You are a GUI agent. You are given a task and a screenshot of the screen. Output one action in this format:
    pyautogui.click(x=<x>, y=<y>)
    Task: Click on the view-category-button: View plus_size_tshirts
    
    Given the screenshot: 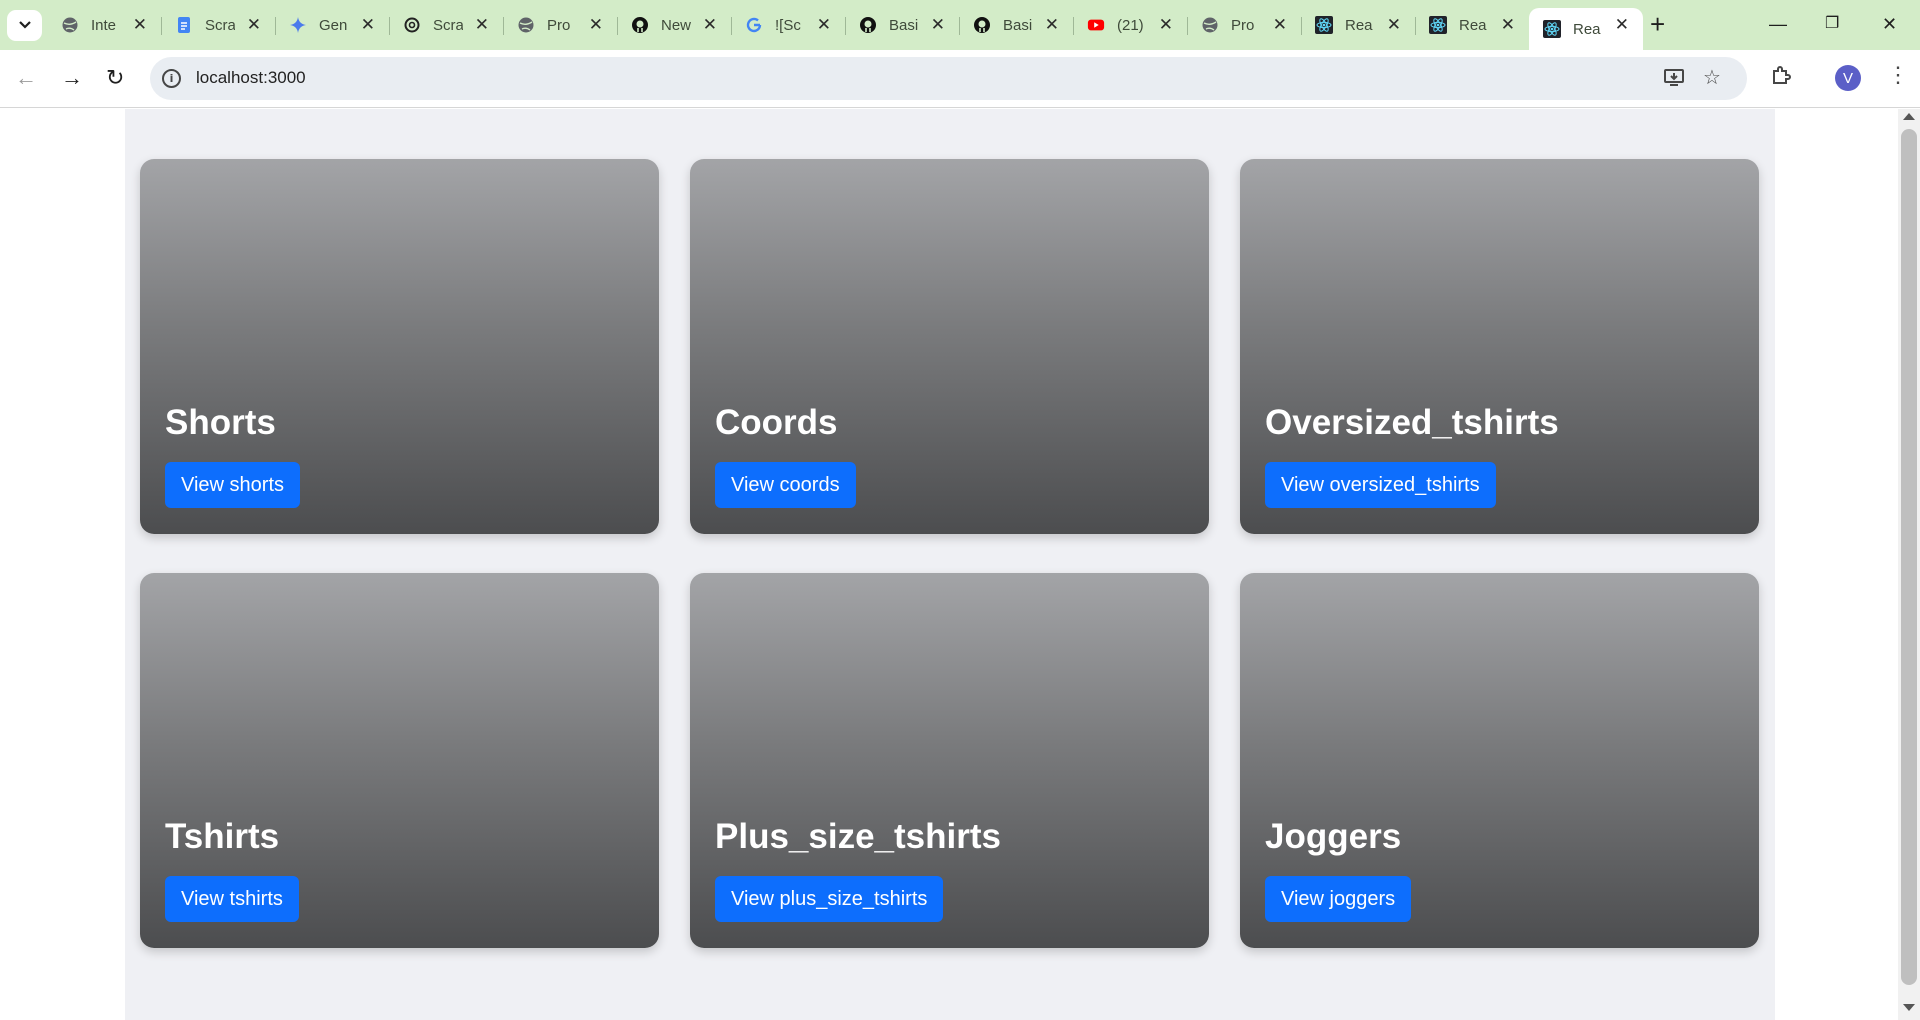 What is the action you would take?
    pyautogui.click(x=829, y=899)
    